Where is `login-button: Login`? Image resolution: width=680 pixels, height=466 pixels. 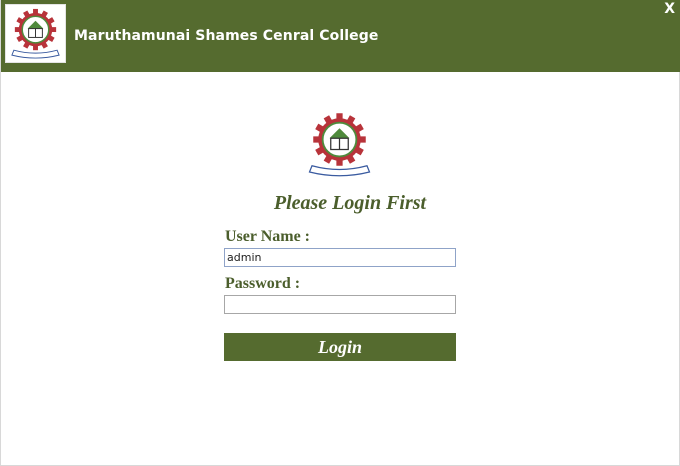
login-button: Login is located at coordinates (340, 347).